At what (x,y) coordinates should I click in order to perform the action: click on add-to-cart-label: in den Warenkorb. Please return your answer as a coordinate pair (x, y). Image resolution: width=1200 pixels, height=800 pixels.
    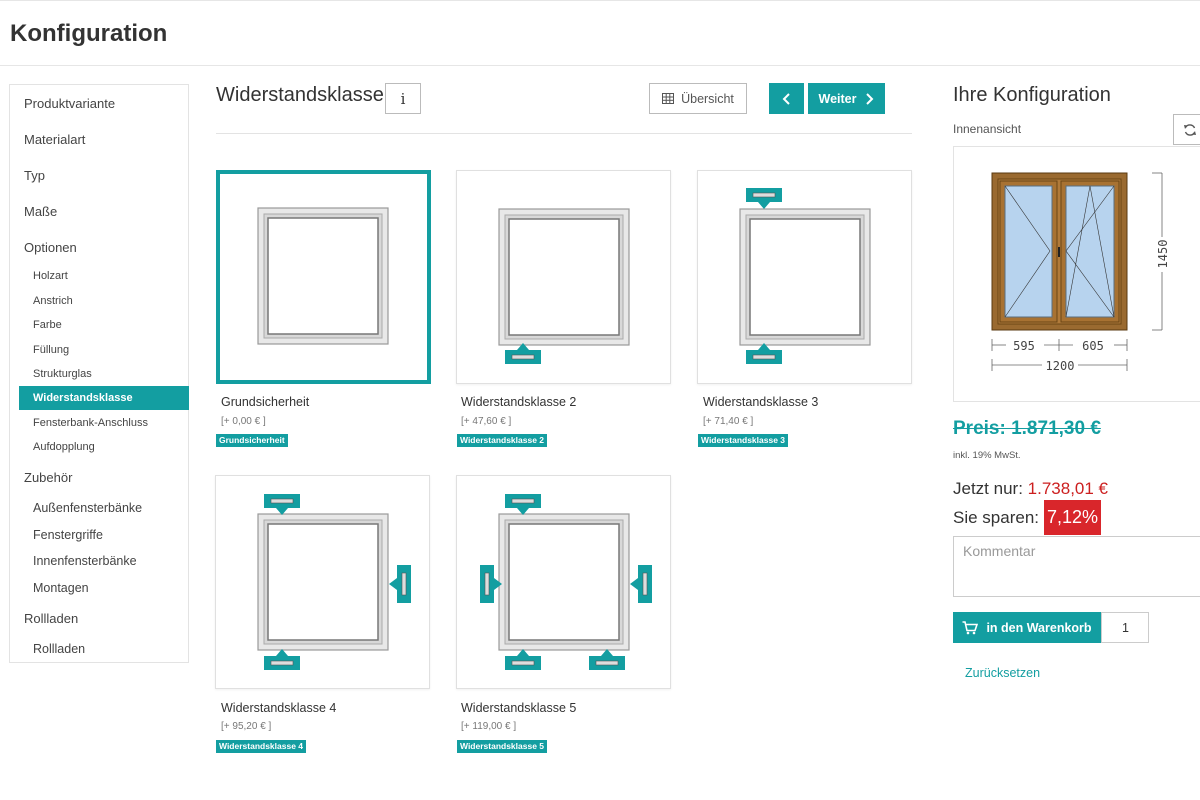
    Looking at the image, I should click on (1039, 627).